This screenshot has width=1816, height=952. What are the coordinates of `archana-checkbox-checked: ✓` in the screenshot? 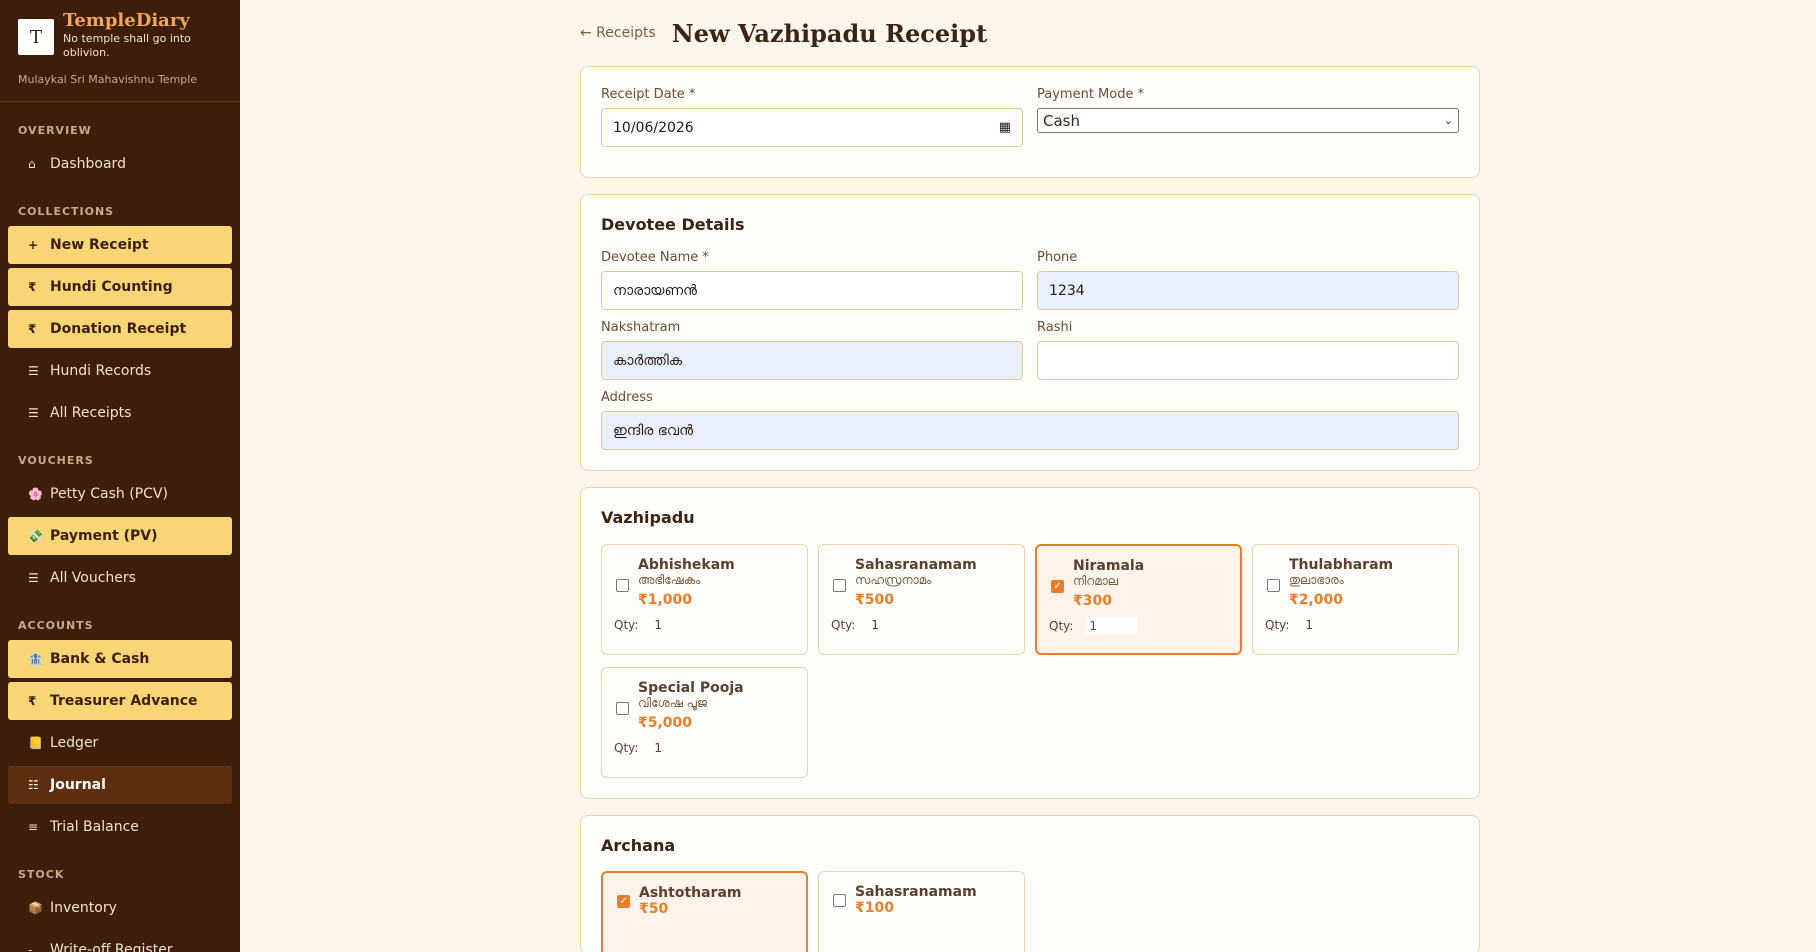 It's located at (623, 901).